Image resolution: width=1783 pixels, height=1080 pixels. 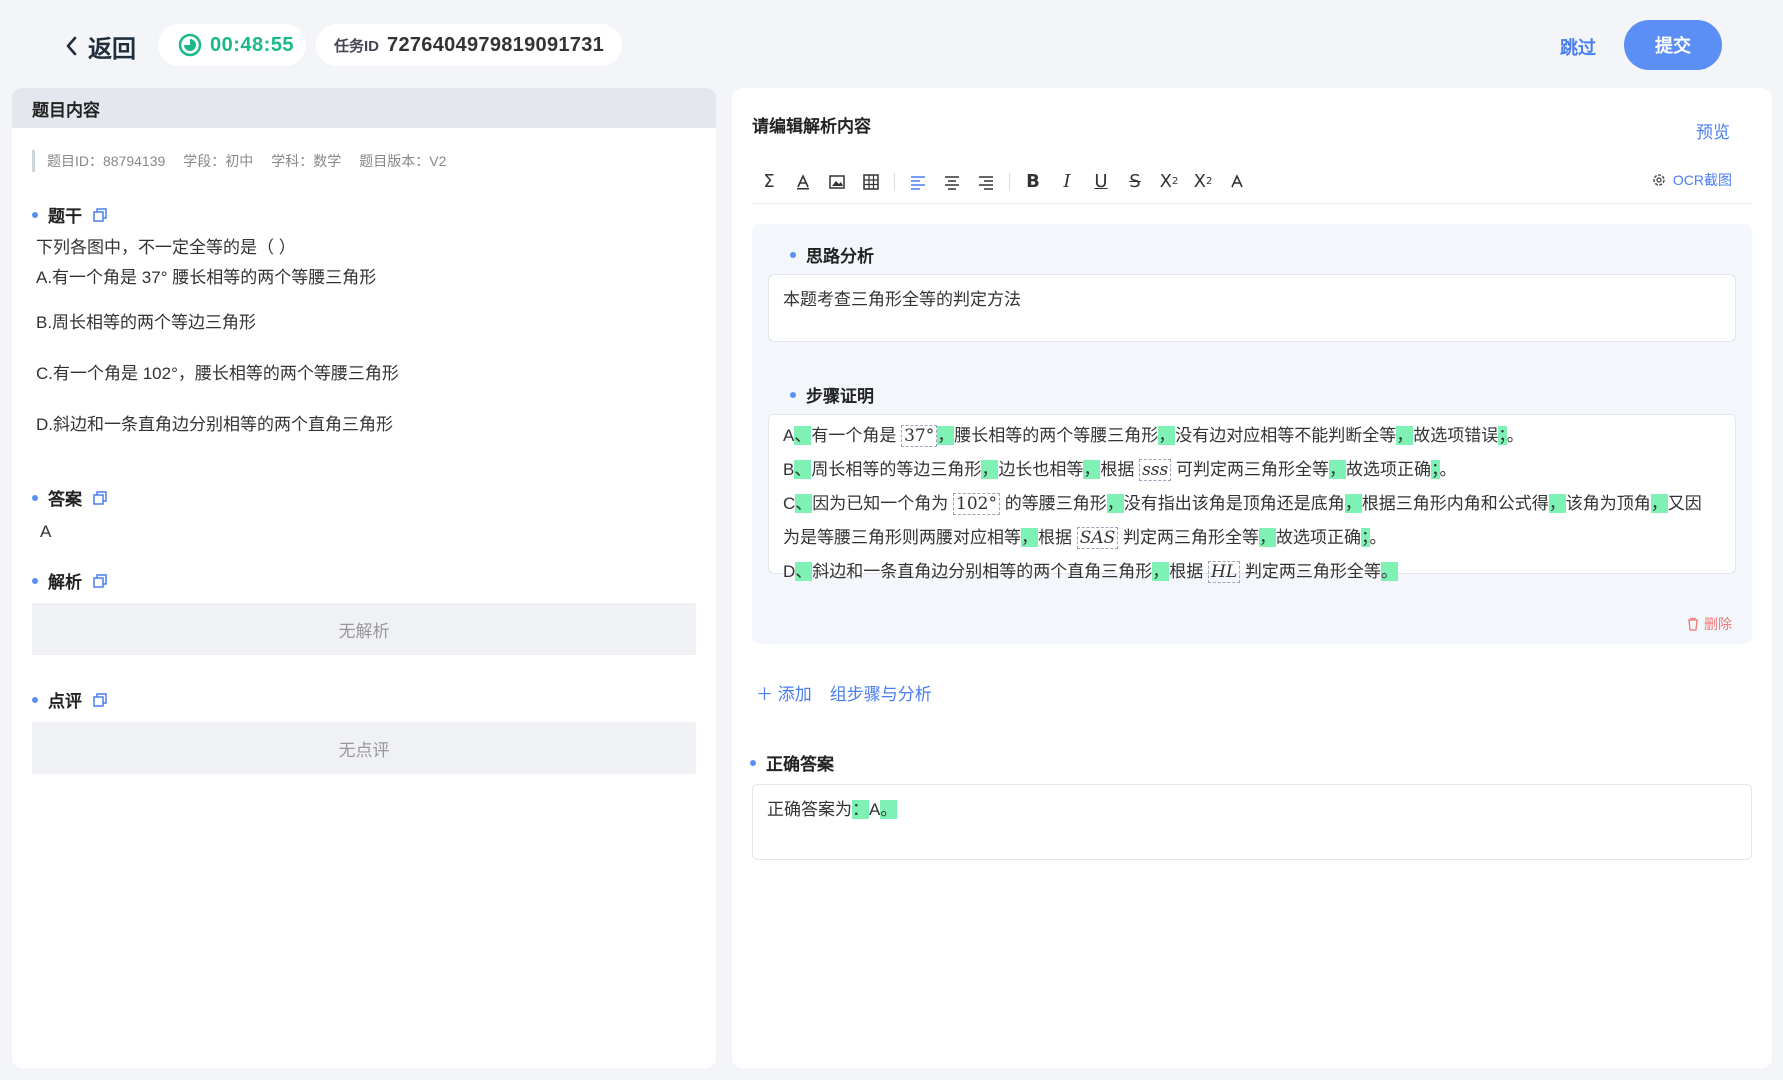 What do you see at coordinates (1252, 308) in the screenshot?
I see `thinking-input: 本题考查三角形全等的判定方法` at bounding box center [1252, 308].